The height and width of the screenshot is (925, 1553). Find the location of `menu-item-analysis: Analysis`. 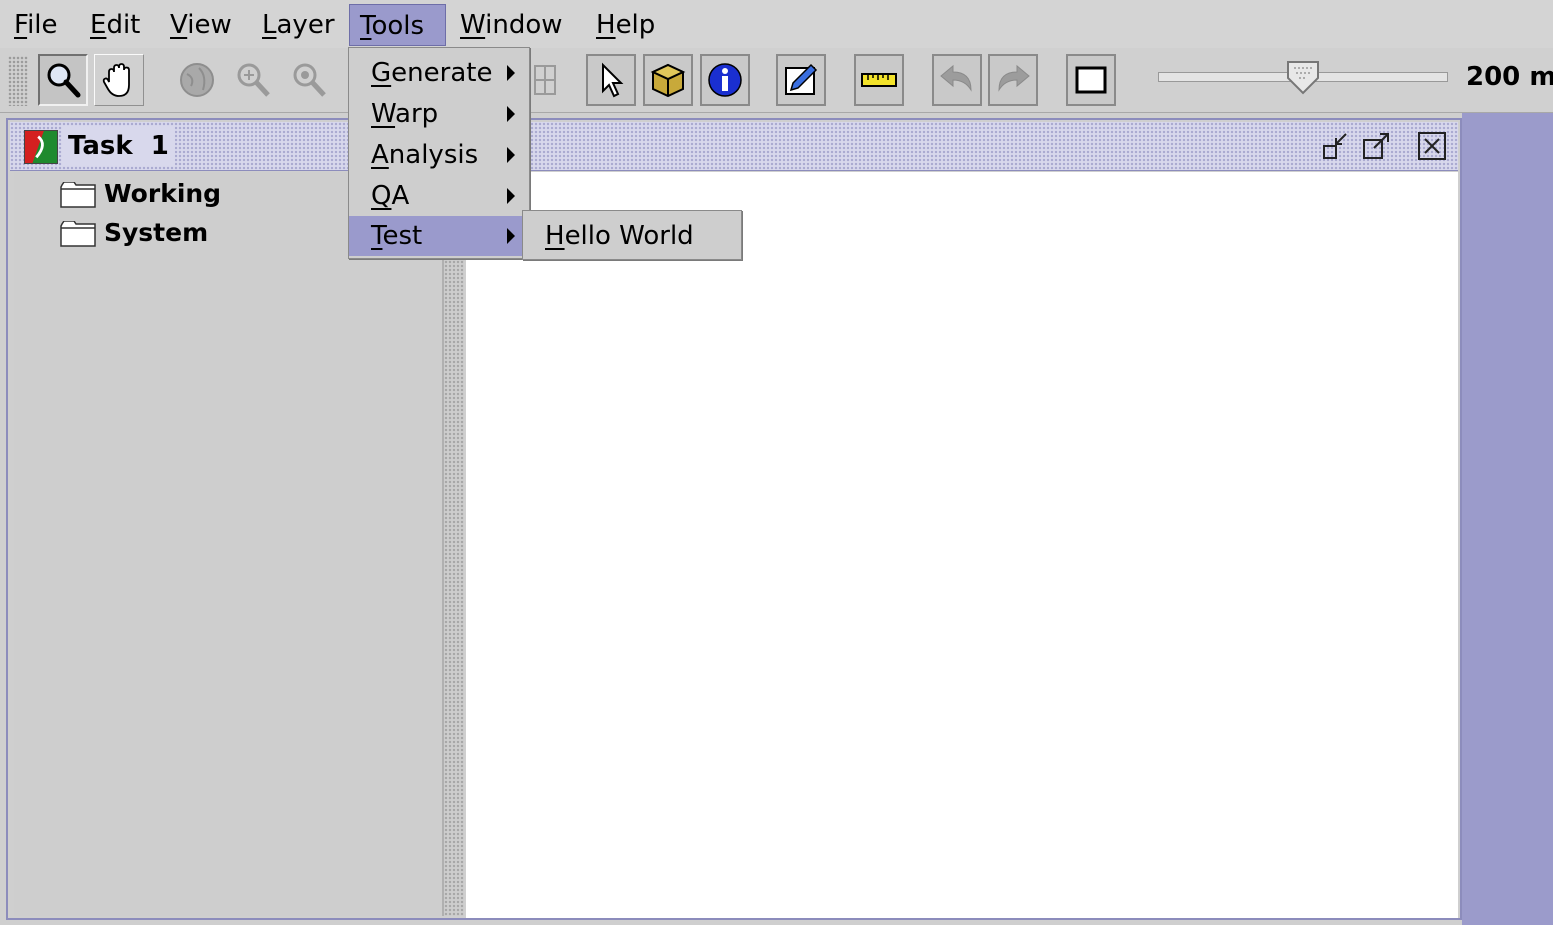

menu-item-analysis: Analysis is located at coordinates (439, 155).